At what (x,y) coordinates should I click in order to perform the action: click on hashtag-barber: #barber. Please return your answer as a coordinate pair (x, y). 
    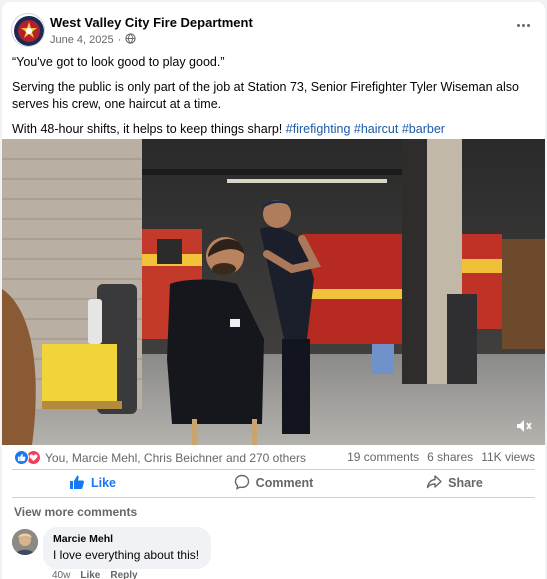
    Looking at the image, I should click on (423, 129).